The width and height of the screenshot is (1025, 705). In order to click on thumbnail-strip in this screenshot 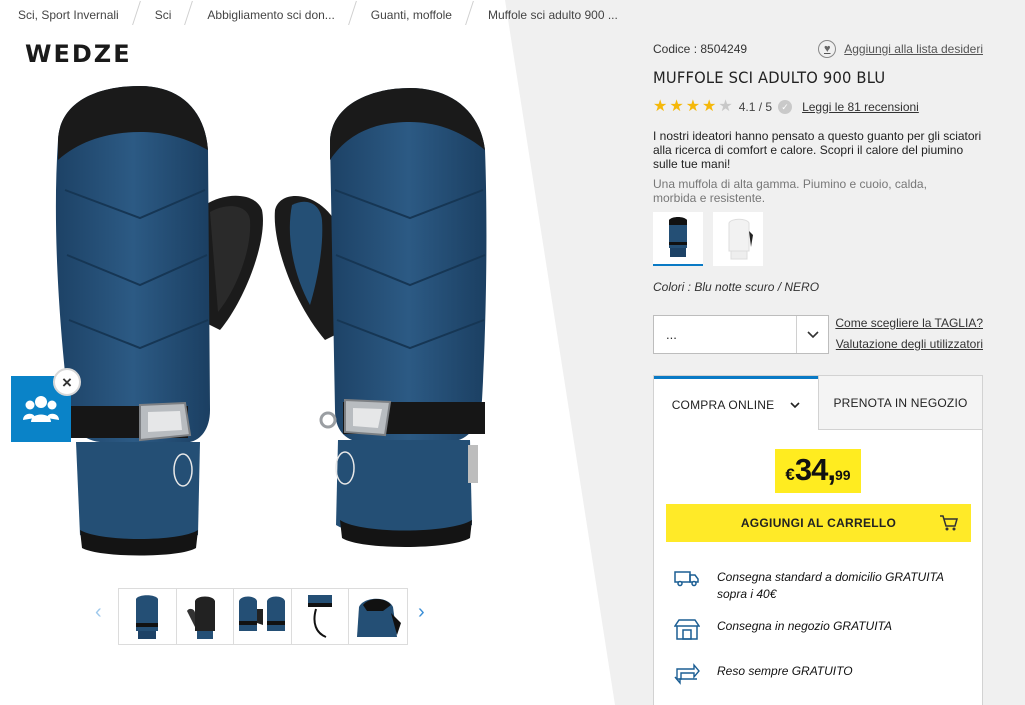, I will do `click(263, 616)`.